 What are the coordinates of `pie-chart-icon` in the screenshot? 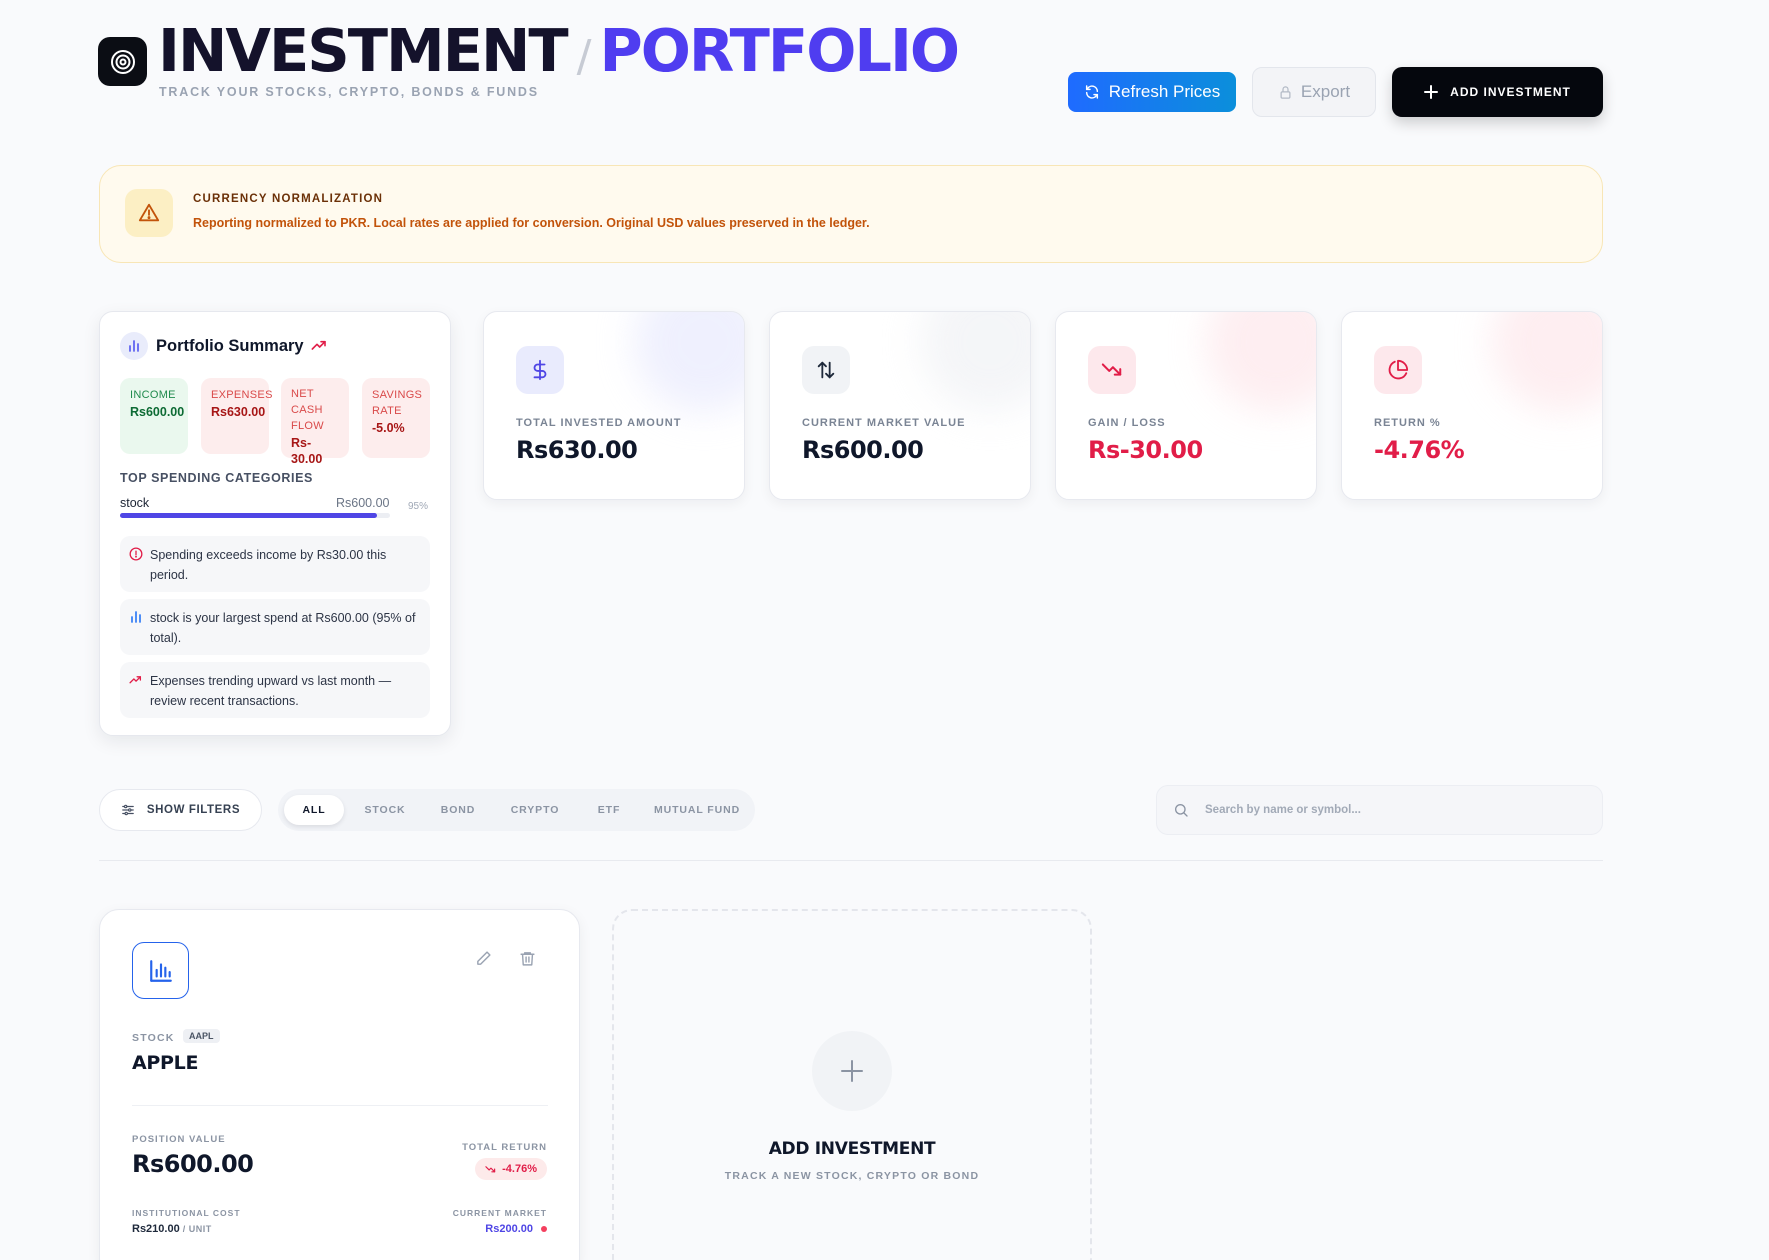 It's located at (1398, 369).